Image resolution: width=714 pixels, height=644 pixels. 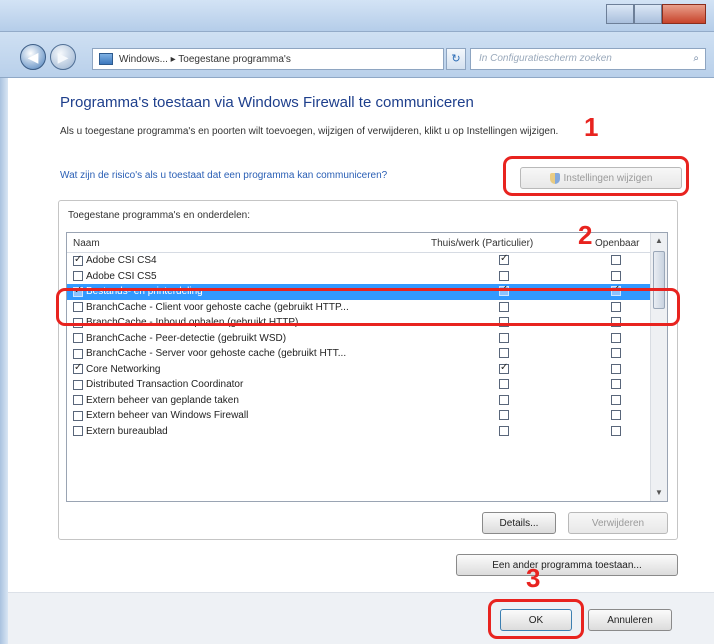 What do you see at coordinates (165, 384) in the screenshot?
I see `program-name: Distributed Transaction Coordinator` at bounding box center [165, 384].